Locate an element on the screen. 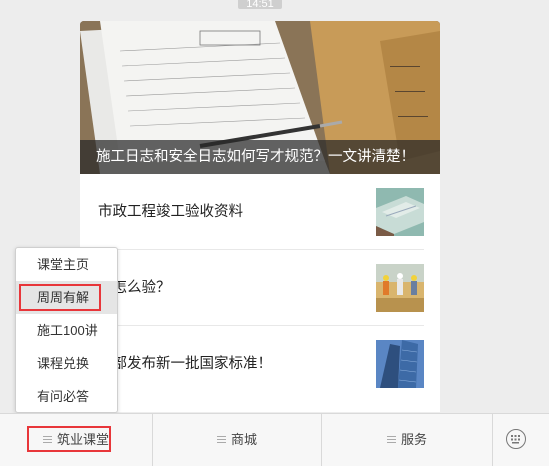 Image resolution: width=549 pixels, height=466 pixels. workers-site-image is located at coordinates (400, 288).